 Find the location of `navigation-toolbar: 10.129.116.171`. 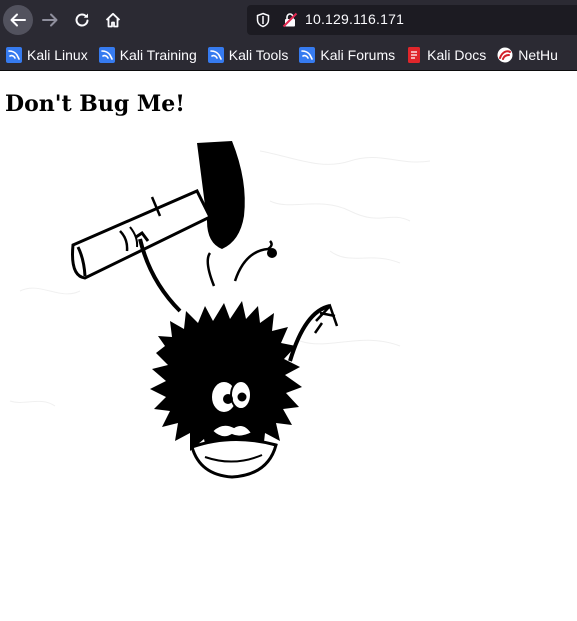

navigation-toolbar: 10.129.116.171 is located at coordinates (288, 20).